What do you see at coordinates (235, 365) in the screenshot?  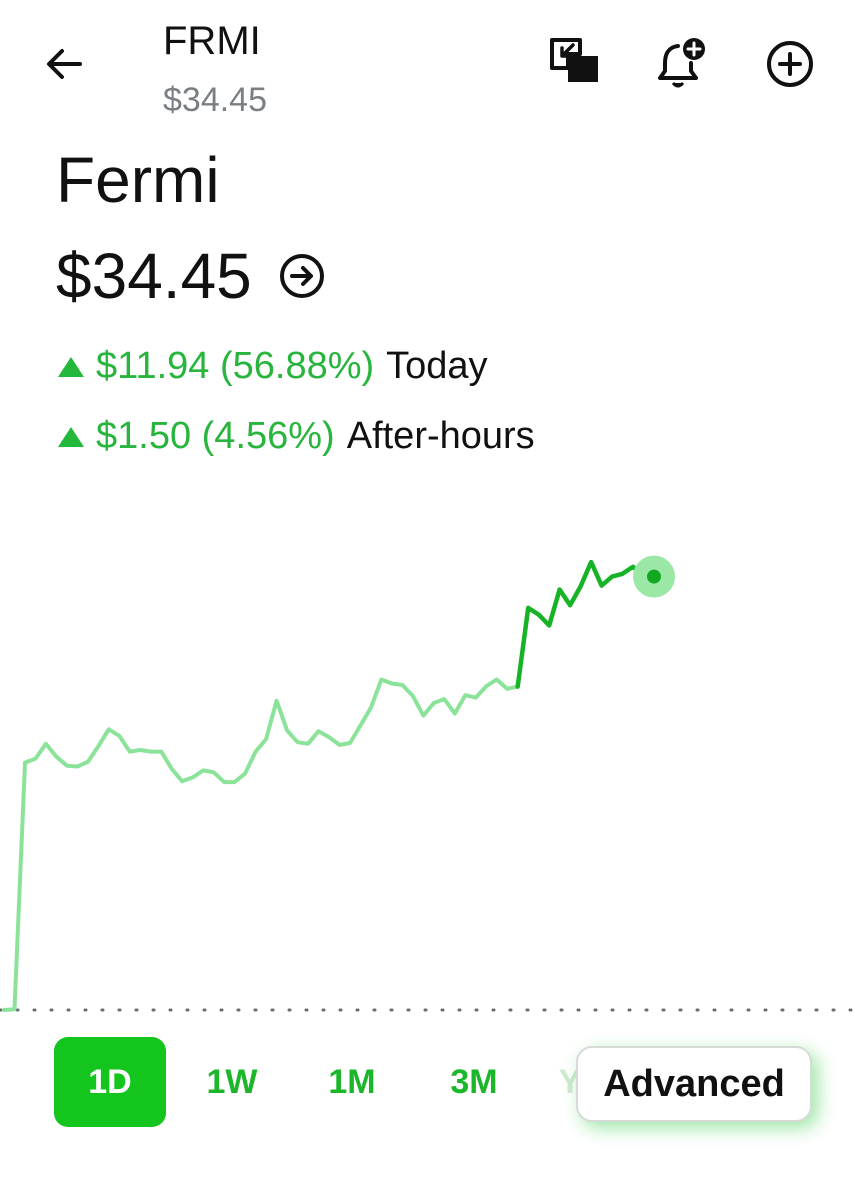 I see `today-change-value: $11.94 (56.88%)` at bounding box center [235, 365].